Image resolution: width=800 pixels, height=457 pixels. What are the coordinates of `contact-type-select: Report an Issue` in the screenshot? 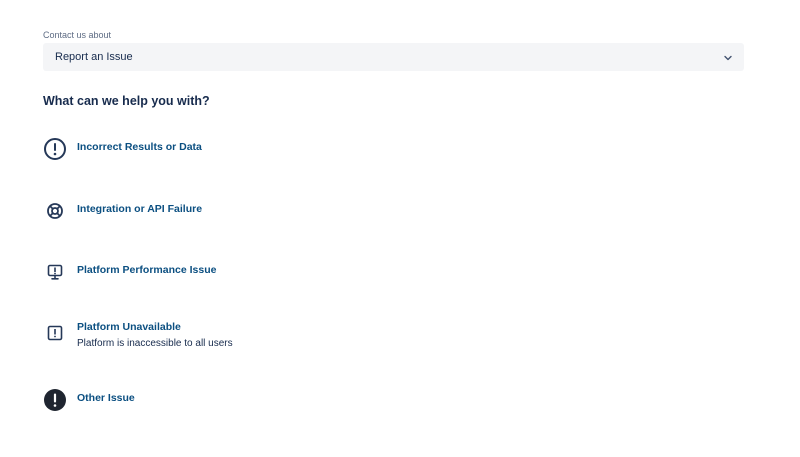 It's located at (393, 57).